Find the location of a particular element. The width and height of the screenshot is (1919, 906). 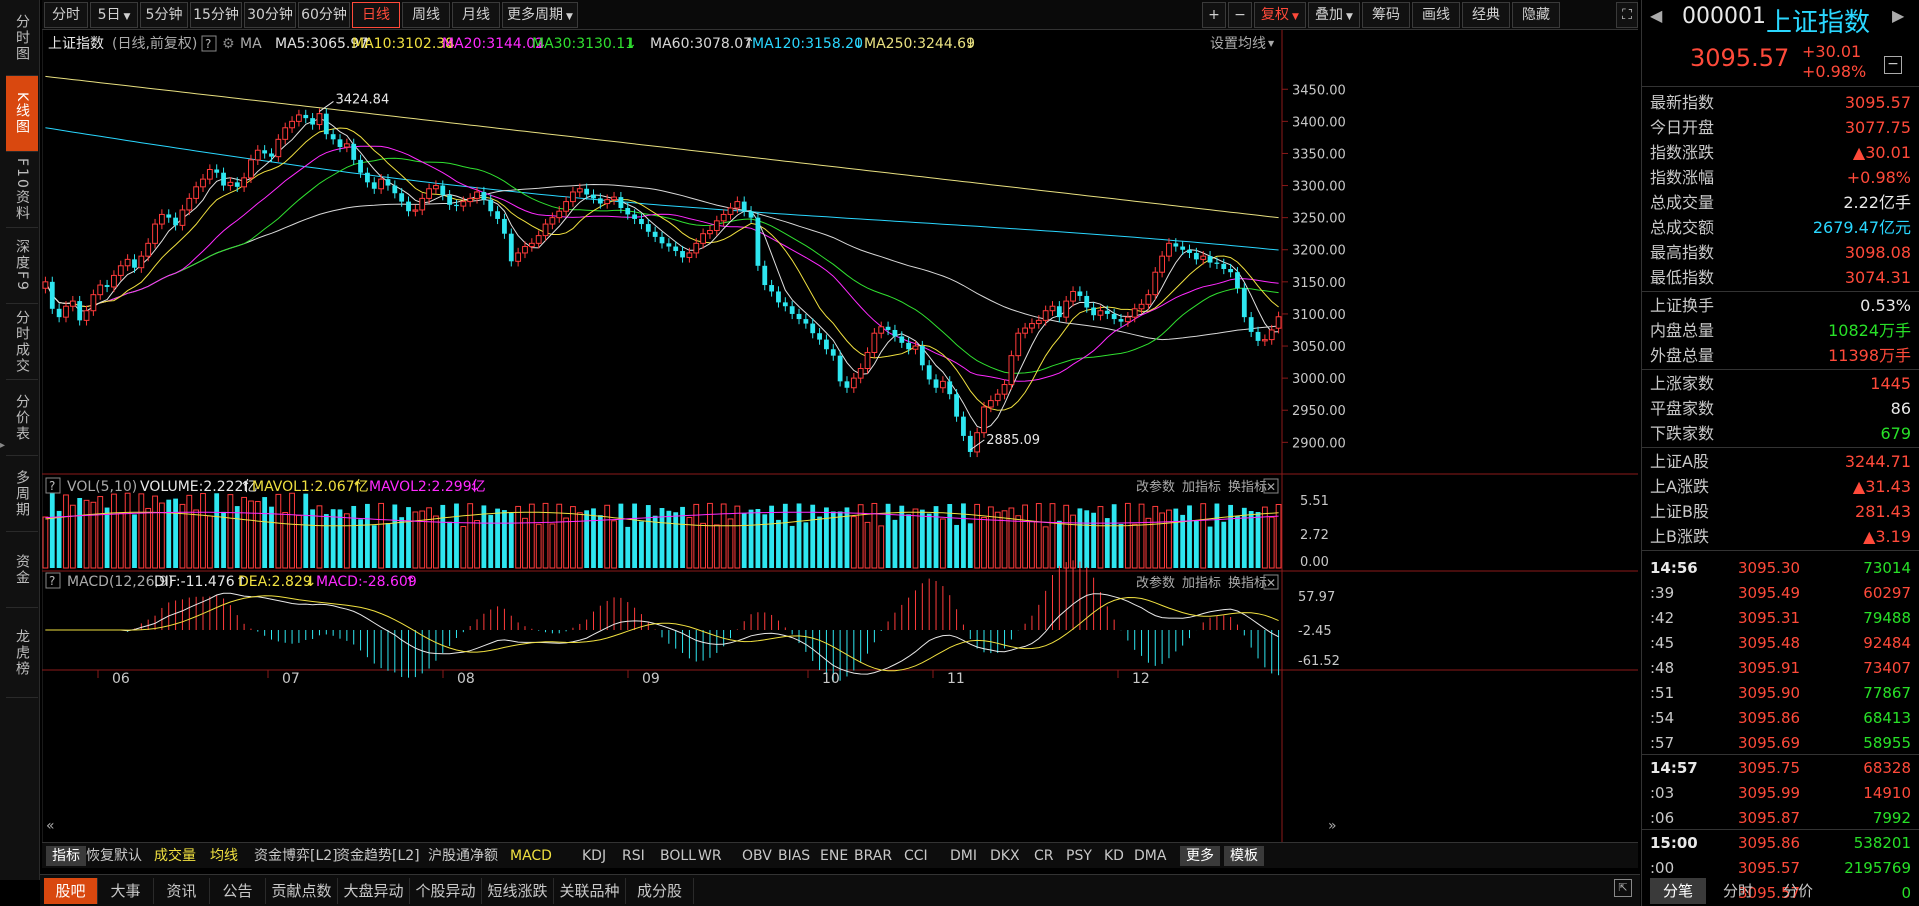

stat-row: 上B涨跌 ▲3.19 is located at coordinates (1780, 536).